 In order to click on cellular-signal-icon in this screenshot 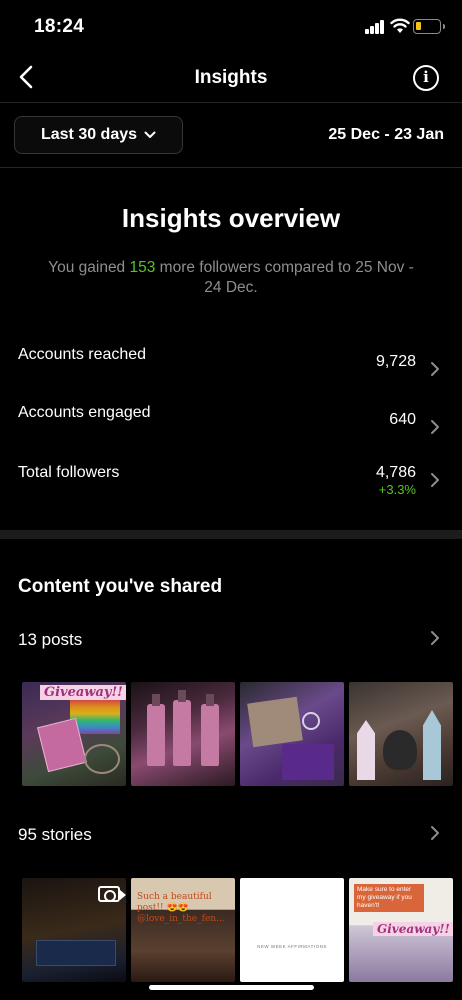, I will do `click(375, 27)`.